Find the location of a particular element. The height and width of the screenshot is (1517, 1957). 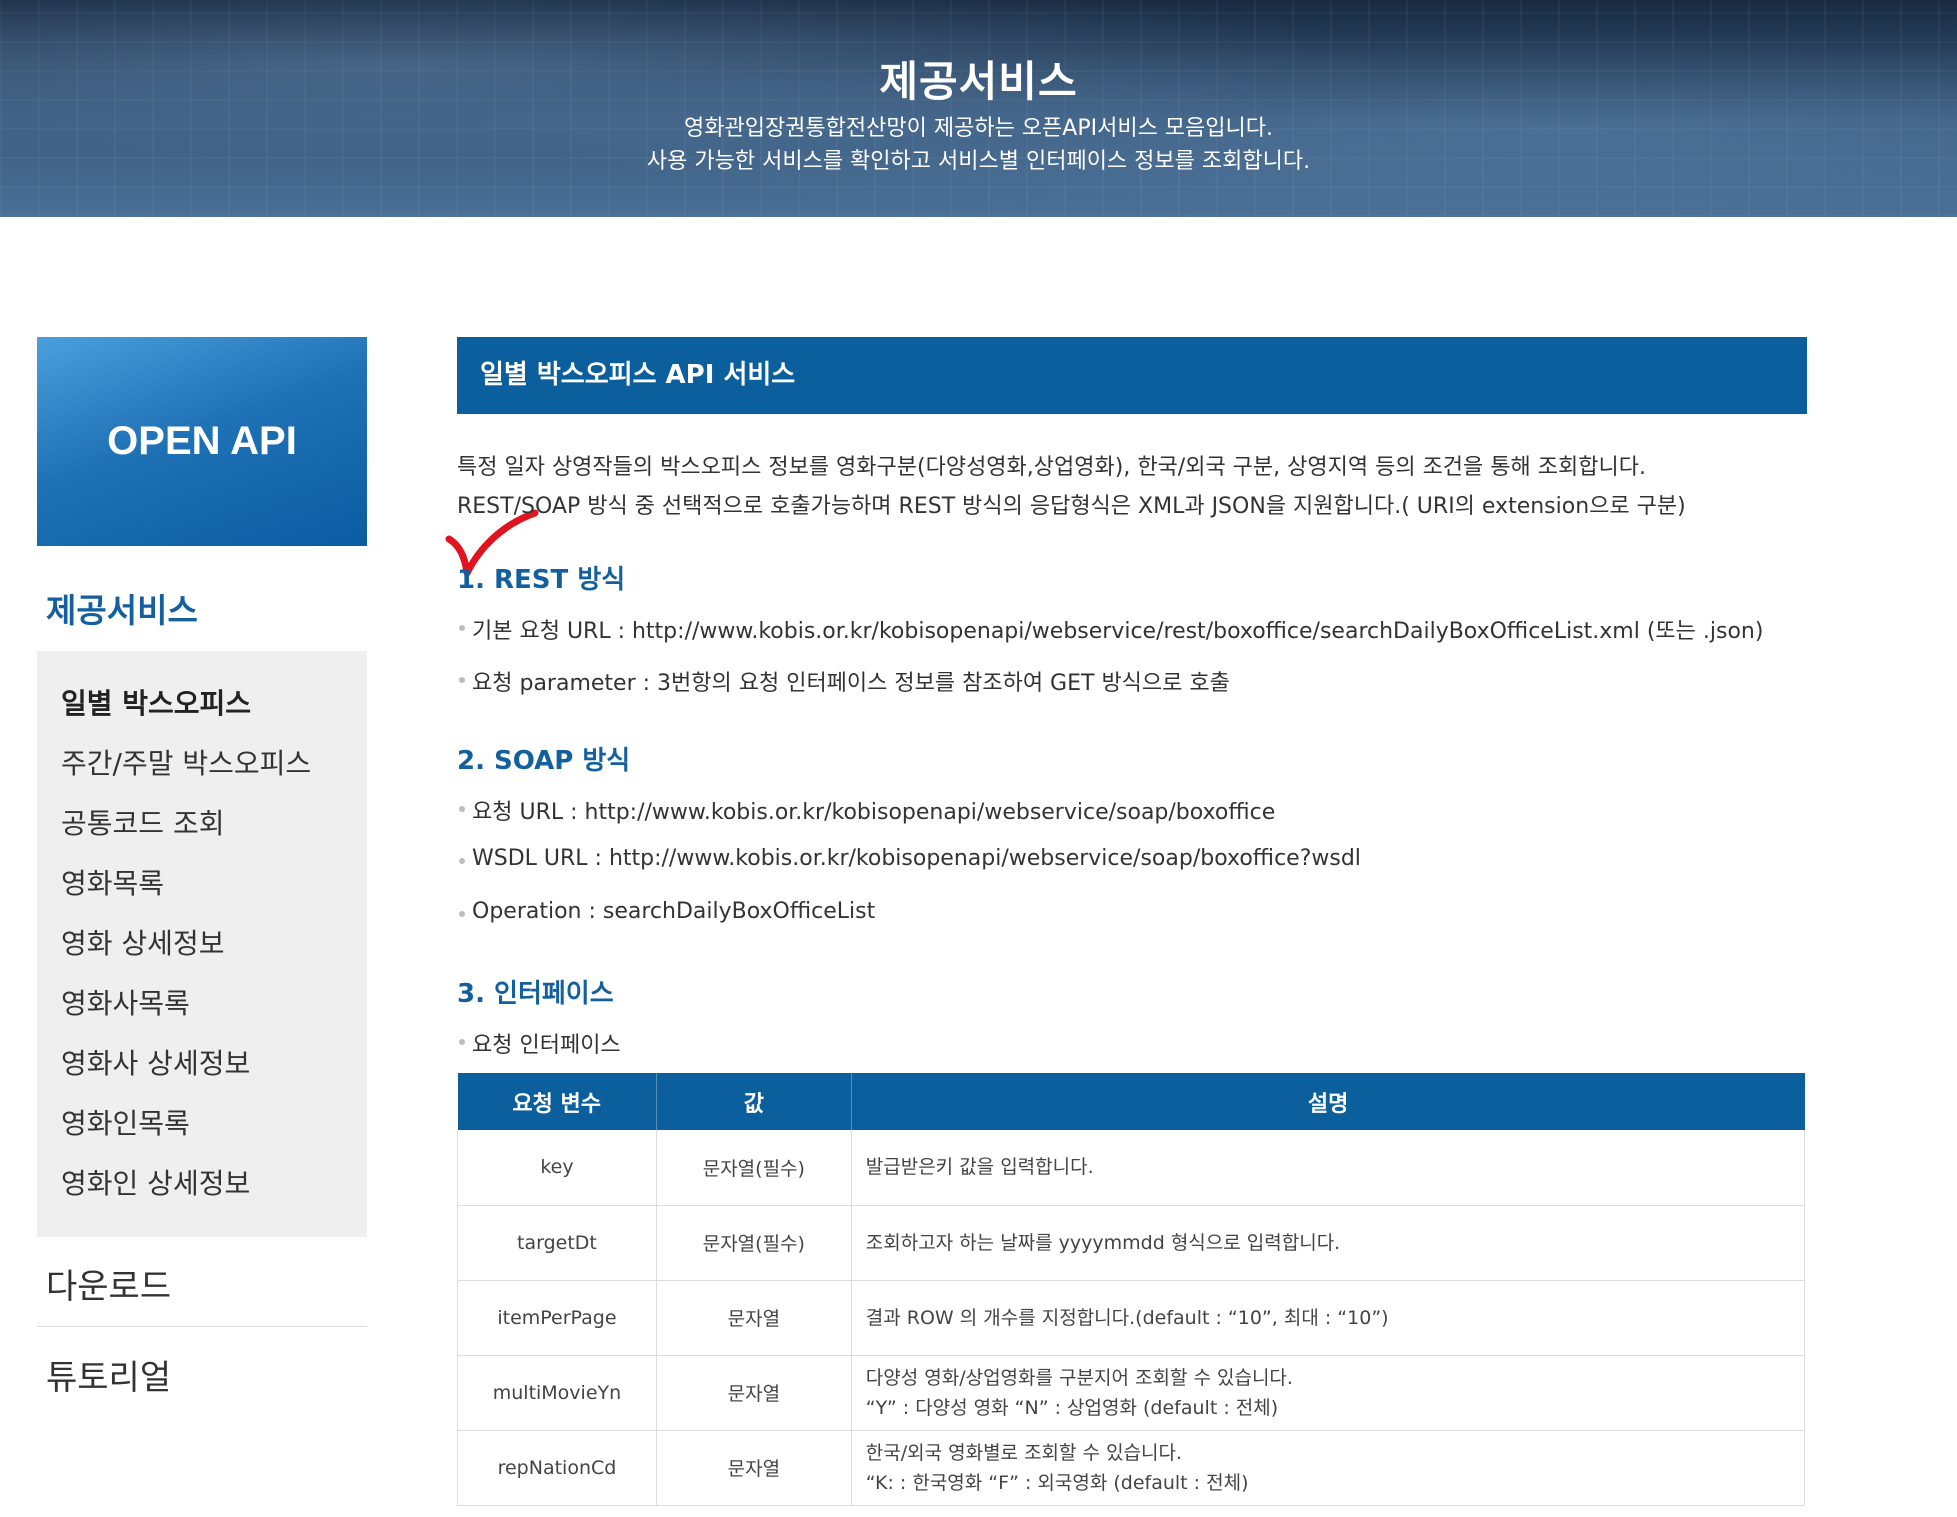

sidebar-item-weekly-boxoffice: 주간/주말 박스오피스 is located at coordinates (202, 771).